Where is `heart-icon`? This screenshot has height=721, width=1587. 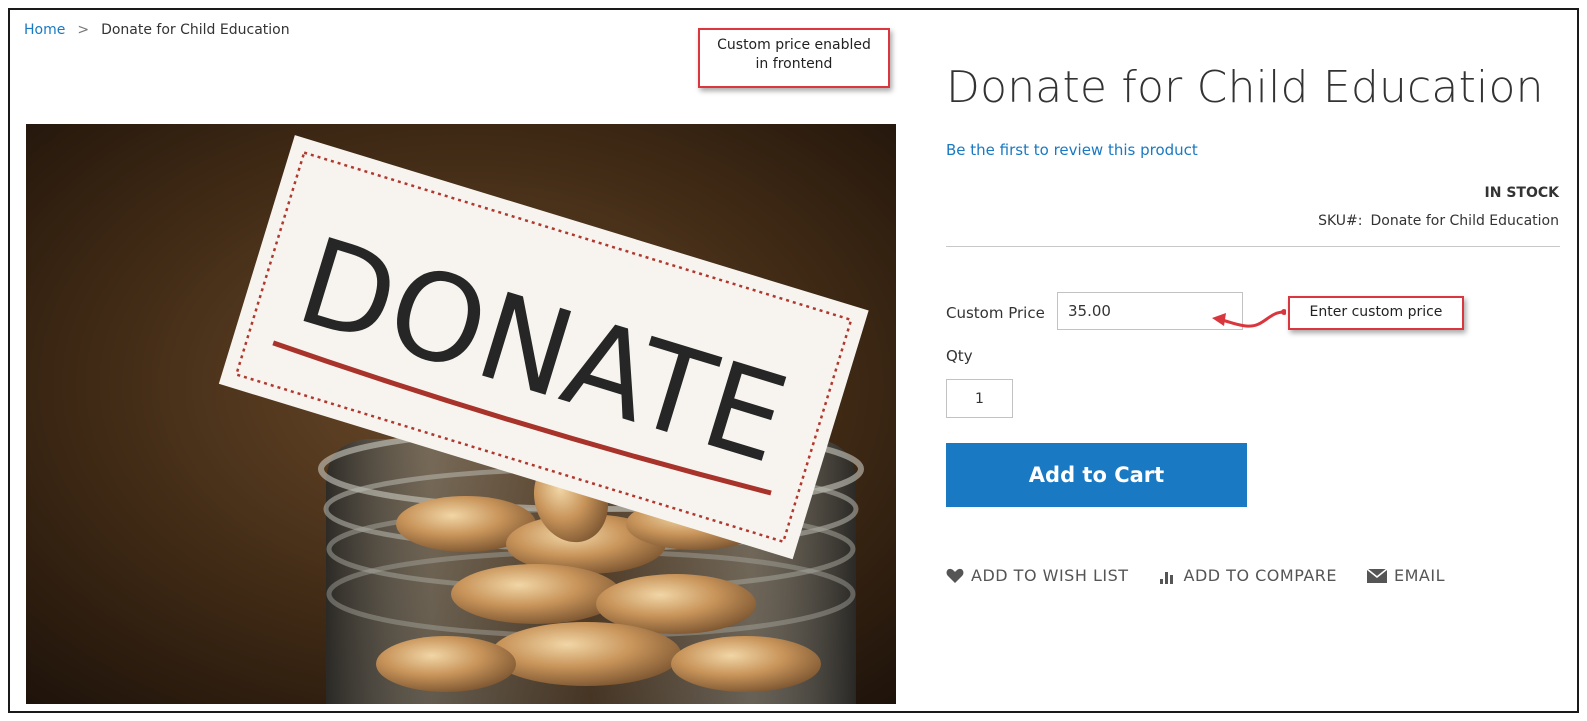
heart-icon is located at coordinates (955, 576).